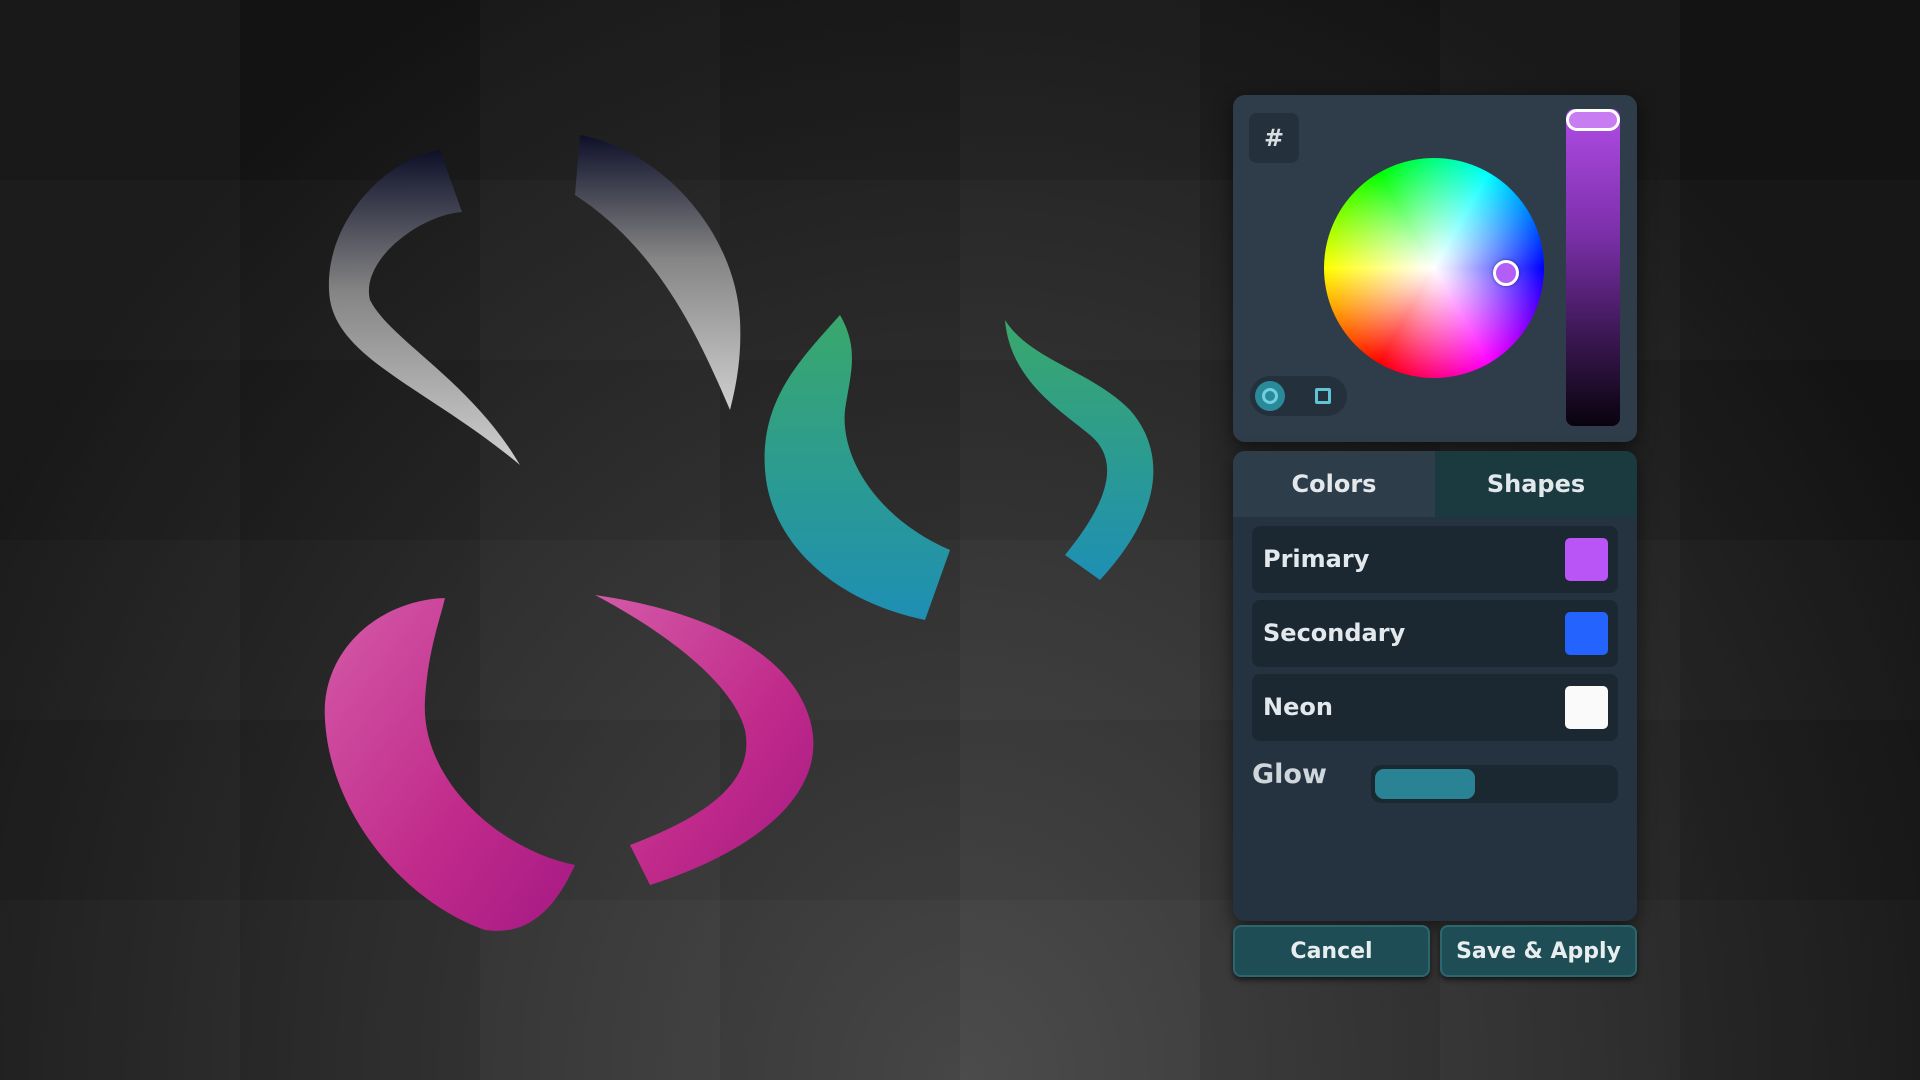  I want to click on hex-input-button: #, so click(1274, 138).